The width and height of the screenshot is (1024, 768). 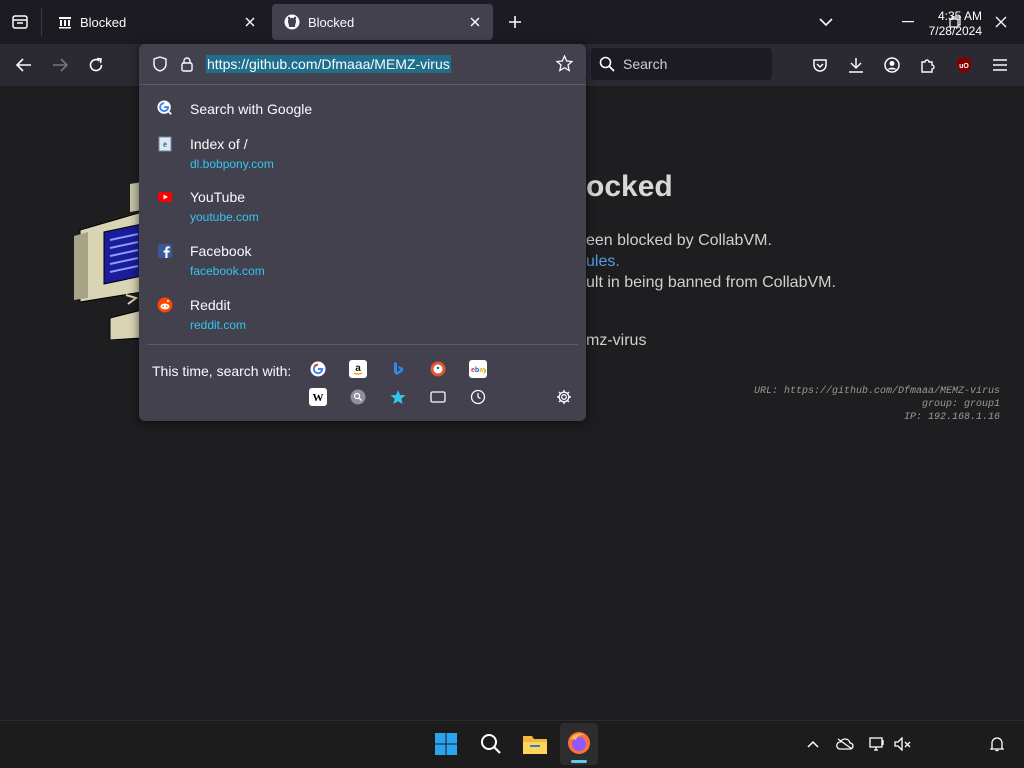 I want to click on ie-page-icon: e, so click(x=165, y=144).